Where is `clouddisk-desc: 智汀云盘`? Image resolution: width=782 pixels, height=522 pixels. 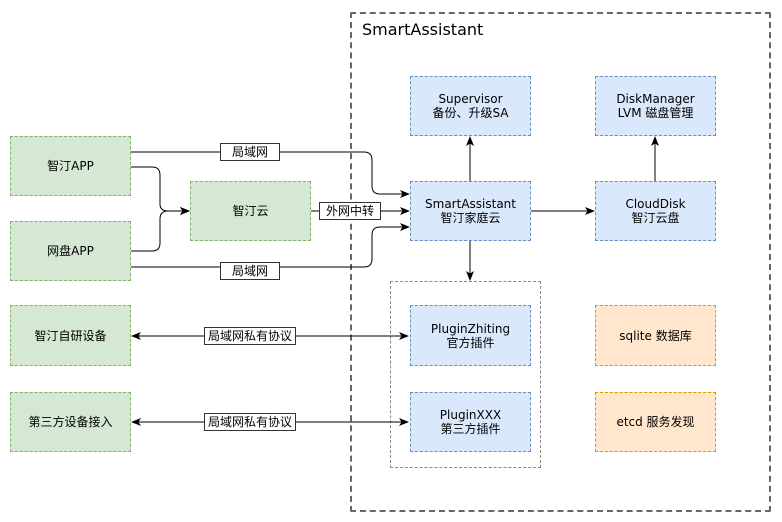
clouddisk-desc: 智汀云盘 is located at coordinates (655, 218).